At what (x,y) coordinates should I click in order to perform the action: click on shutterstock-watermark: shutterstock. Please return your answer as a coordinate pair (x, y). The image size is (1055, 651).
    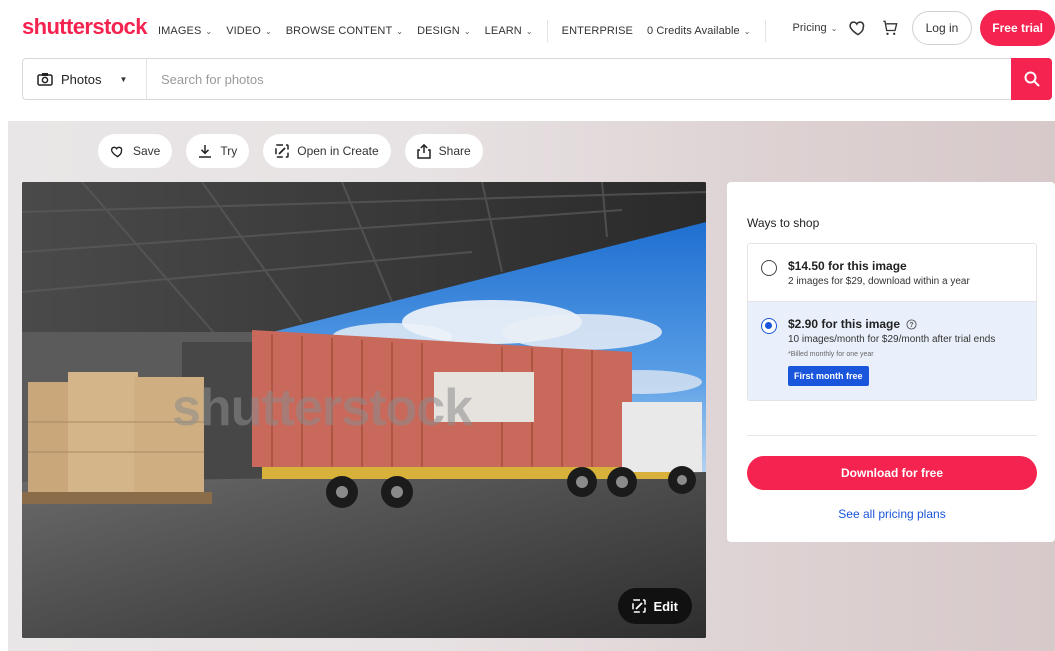
    Looking at the image, I should click on (322, 408).